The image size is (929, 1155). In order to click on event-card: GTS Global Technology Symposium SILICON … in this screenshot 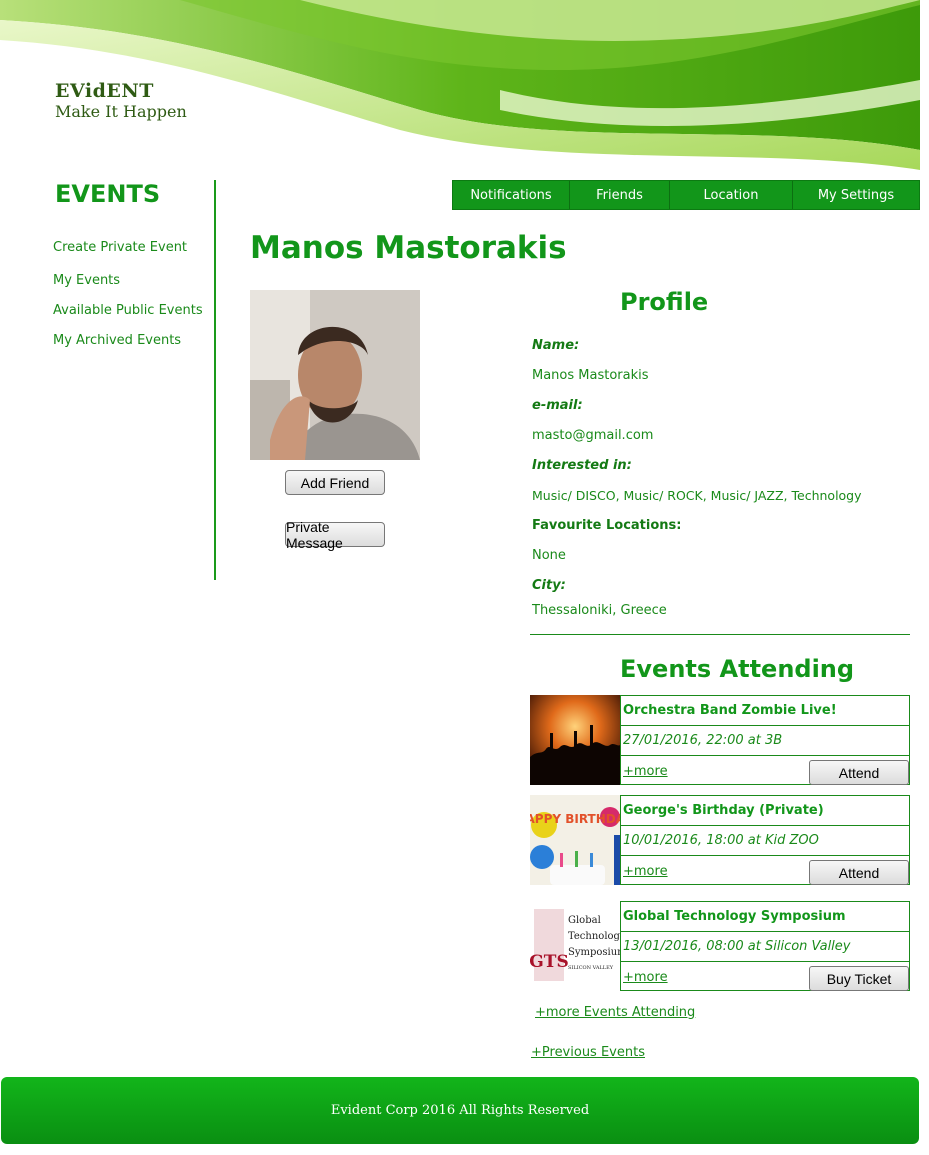, I will do `click(720, 946)`.